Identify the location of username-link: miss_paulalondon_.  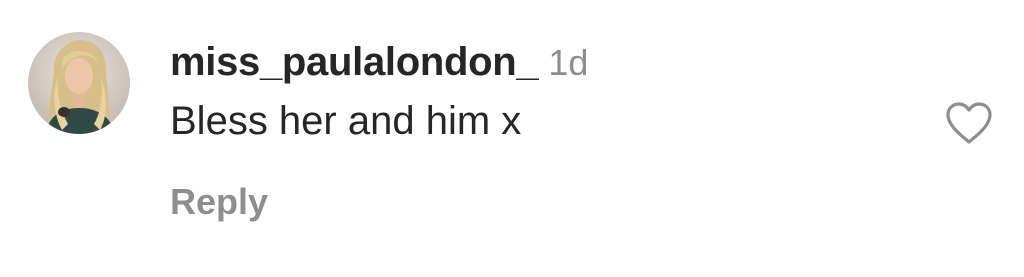
(354, 62).